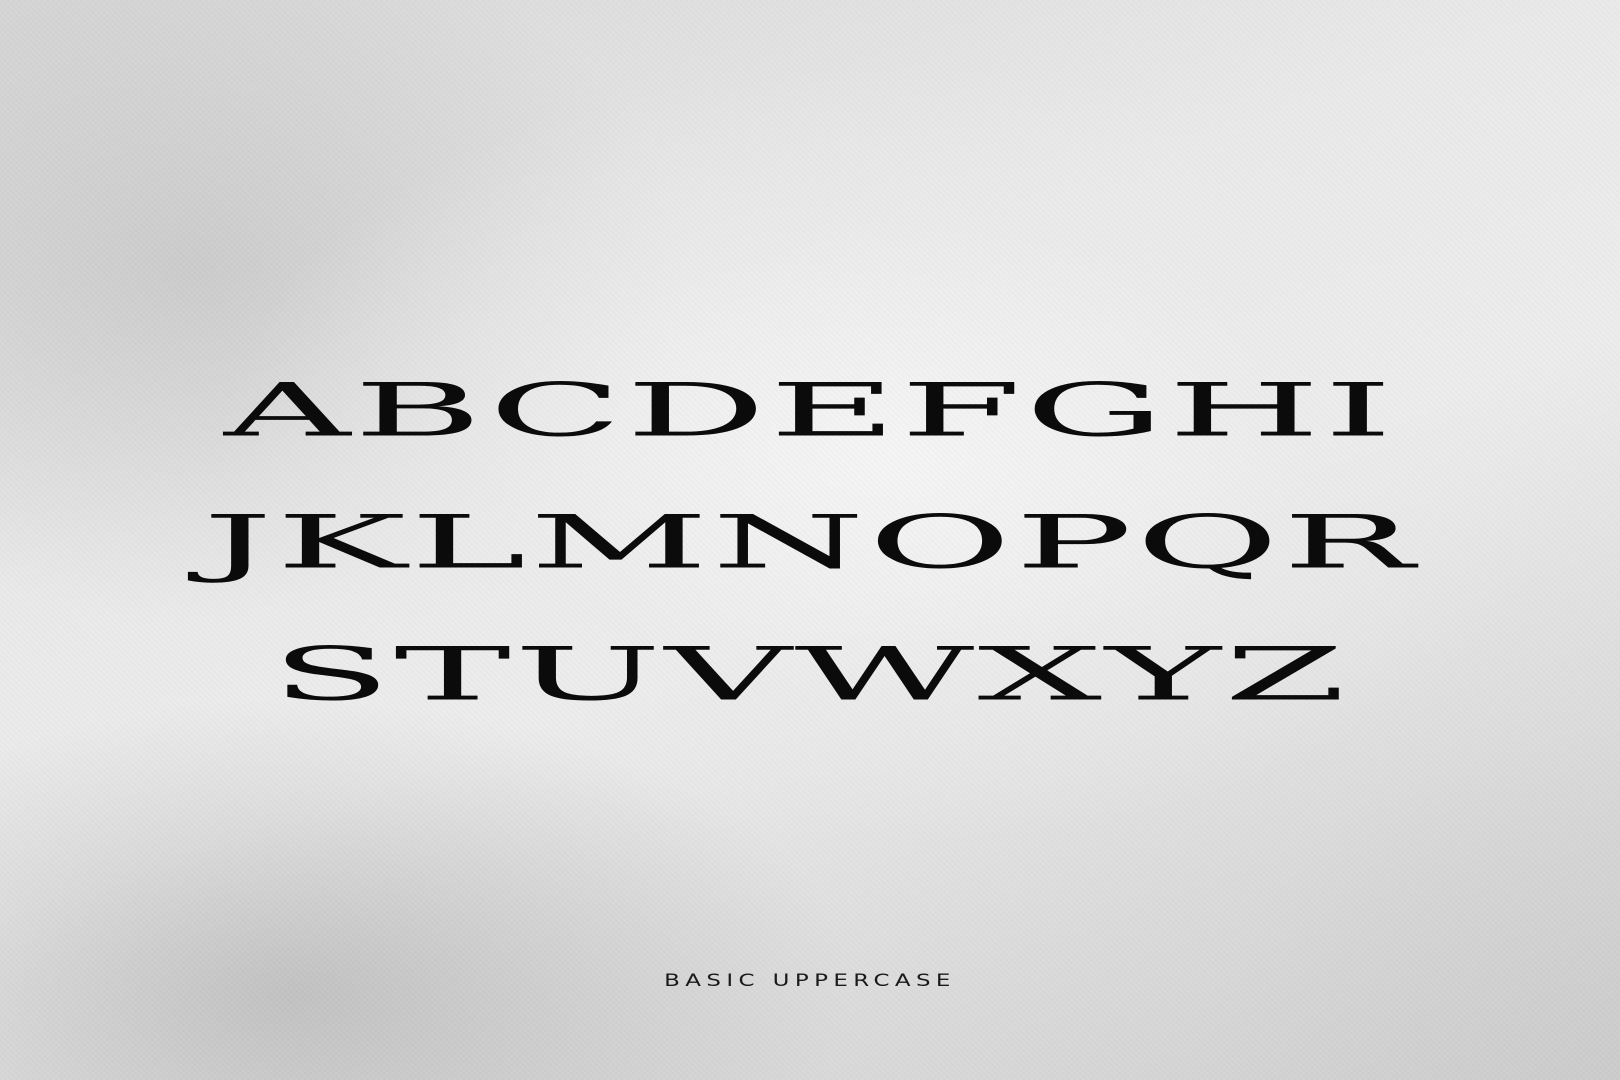 Image resolution: width=1620 pixels, height=1080 pixels. Describe the element at coordinates (810, 411) in the screenshot. I see `uppercase-row-a-i: ABCDEFGHI` at that location.